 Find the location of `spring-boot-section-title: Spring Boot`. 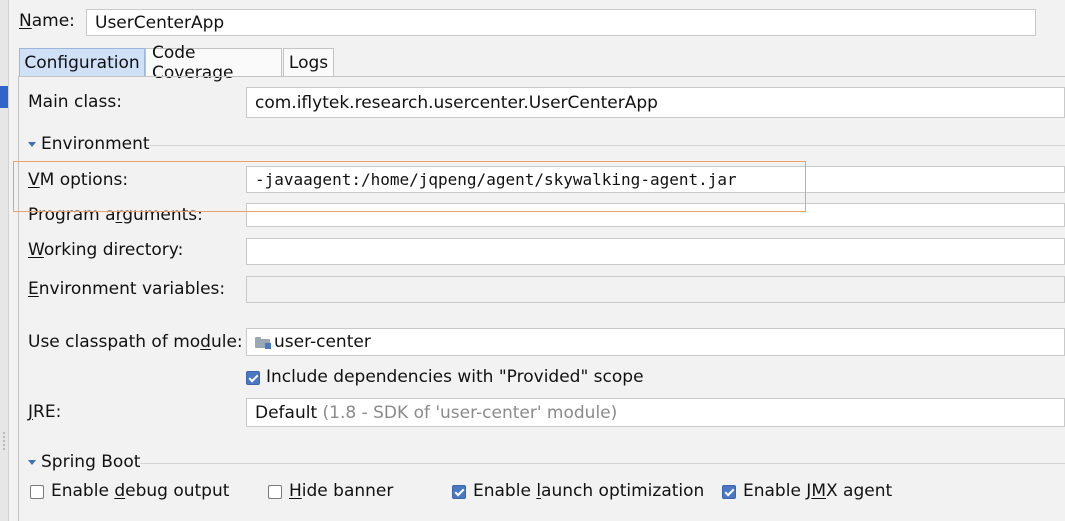

spring-boot-section-title: Spring Boot is located at coordinates (91, 462).